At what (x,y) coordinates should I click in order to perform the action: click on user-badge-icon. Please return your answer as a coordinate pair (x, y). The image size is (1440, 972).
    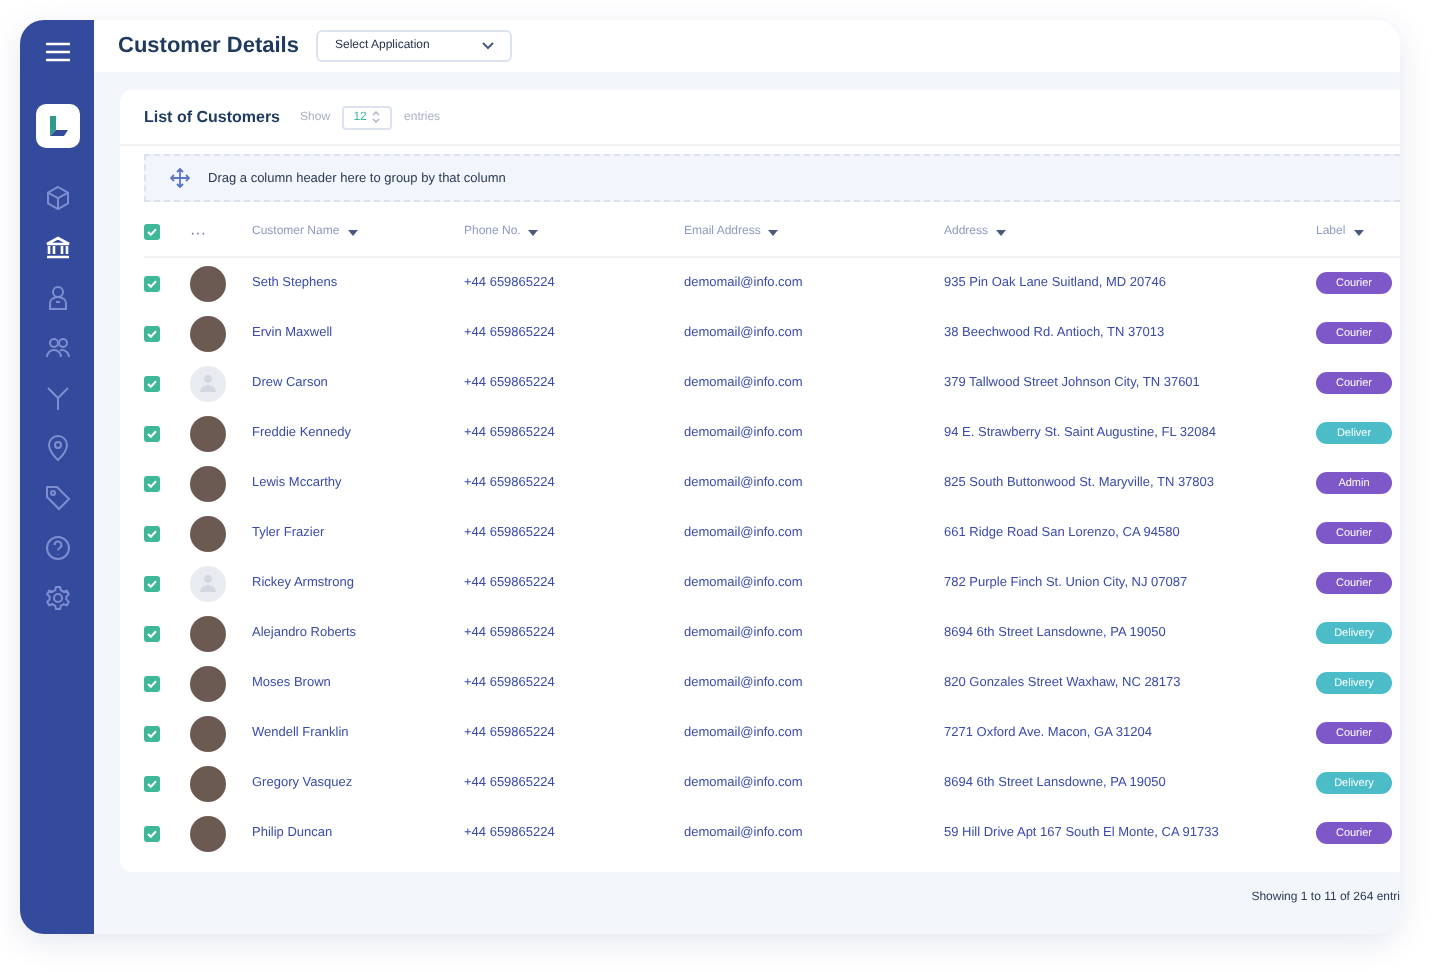
    Looking at the image, I should click on (57, 298).